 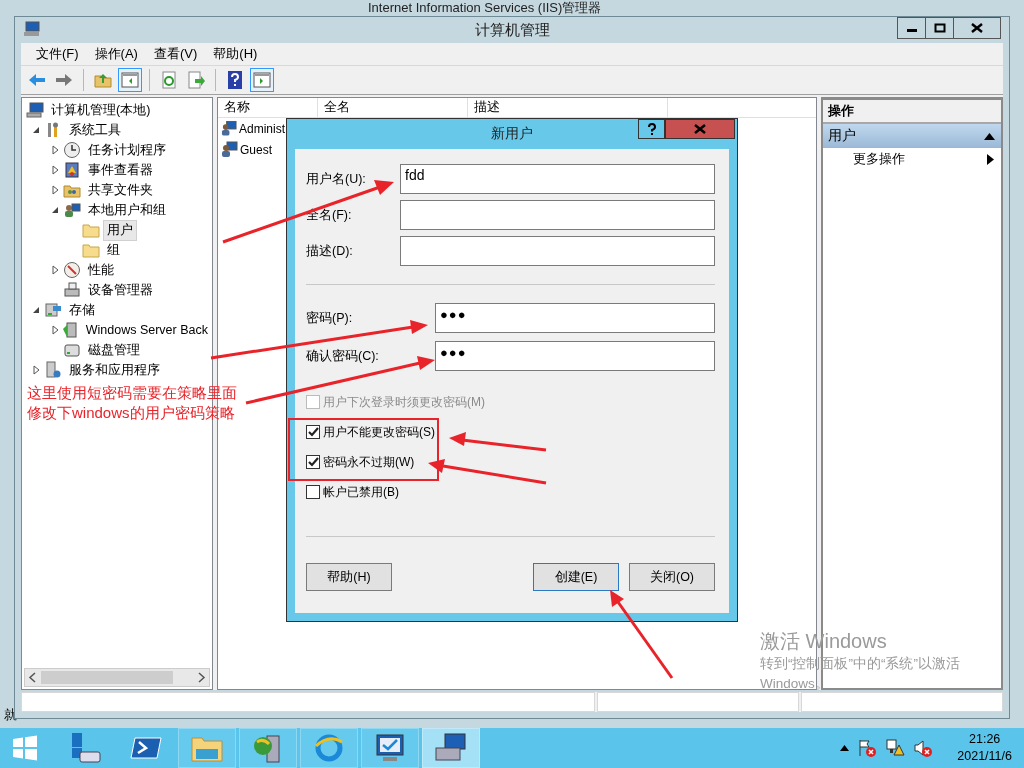 I want to click on network-warning-icon, so click(x=895, y=748).